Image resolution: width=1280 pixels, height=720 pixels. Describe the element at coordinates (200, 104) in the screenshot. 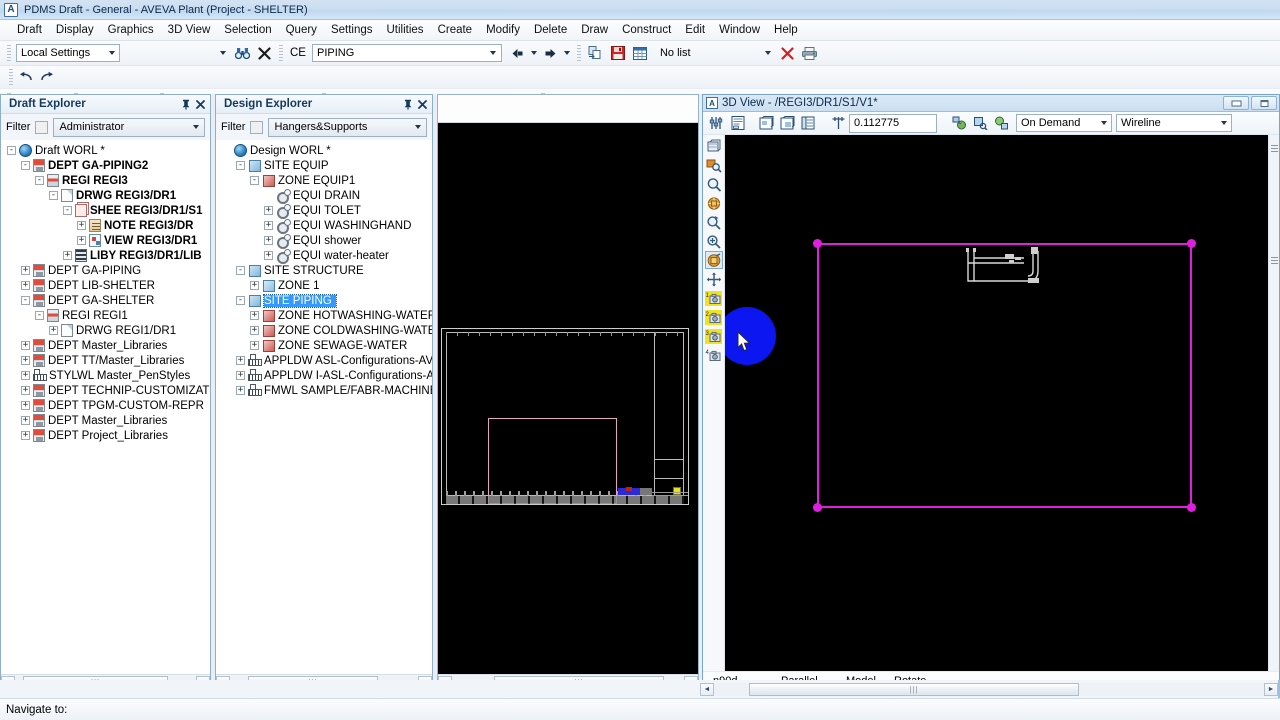

I see `close-icon` at that location.